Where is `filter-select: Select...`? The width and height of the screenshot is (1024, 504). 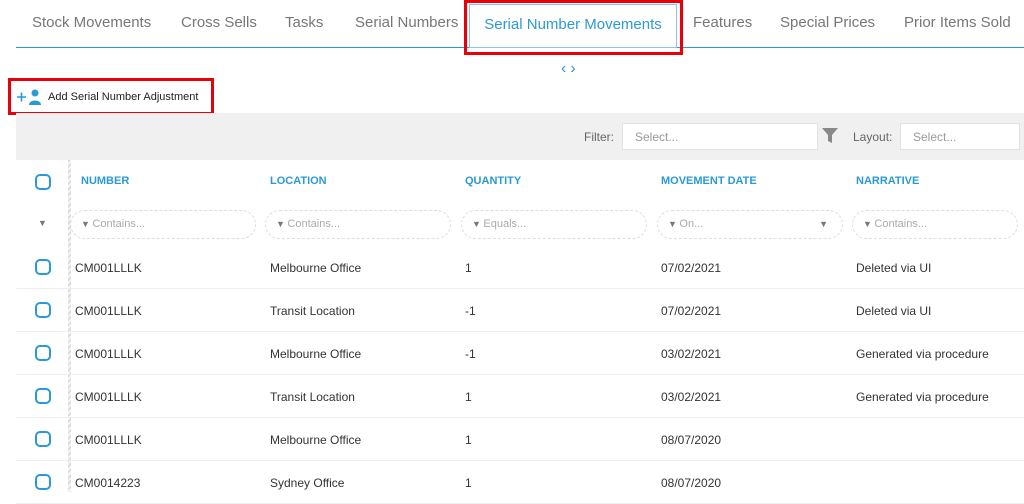
filter-select: Select... is located at coordinates (720, 136).